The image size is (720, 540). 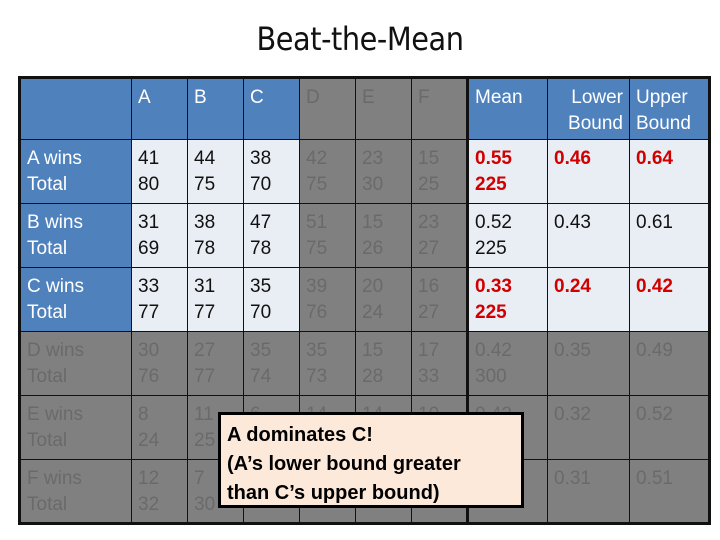 What do you see at coordinates (588, 363) in the screenshot?
I see `lower-bound-cell: 0.35` at bounding box center [588, 363].